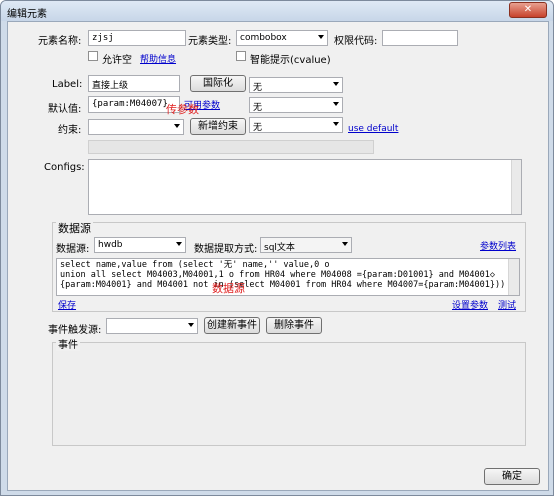 The width and height of the screenshot is (554, 496). Describe the element at coordinates (296, 85) in the screenshot. I see `label-select: 无` at that location.